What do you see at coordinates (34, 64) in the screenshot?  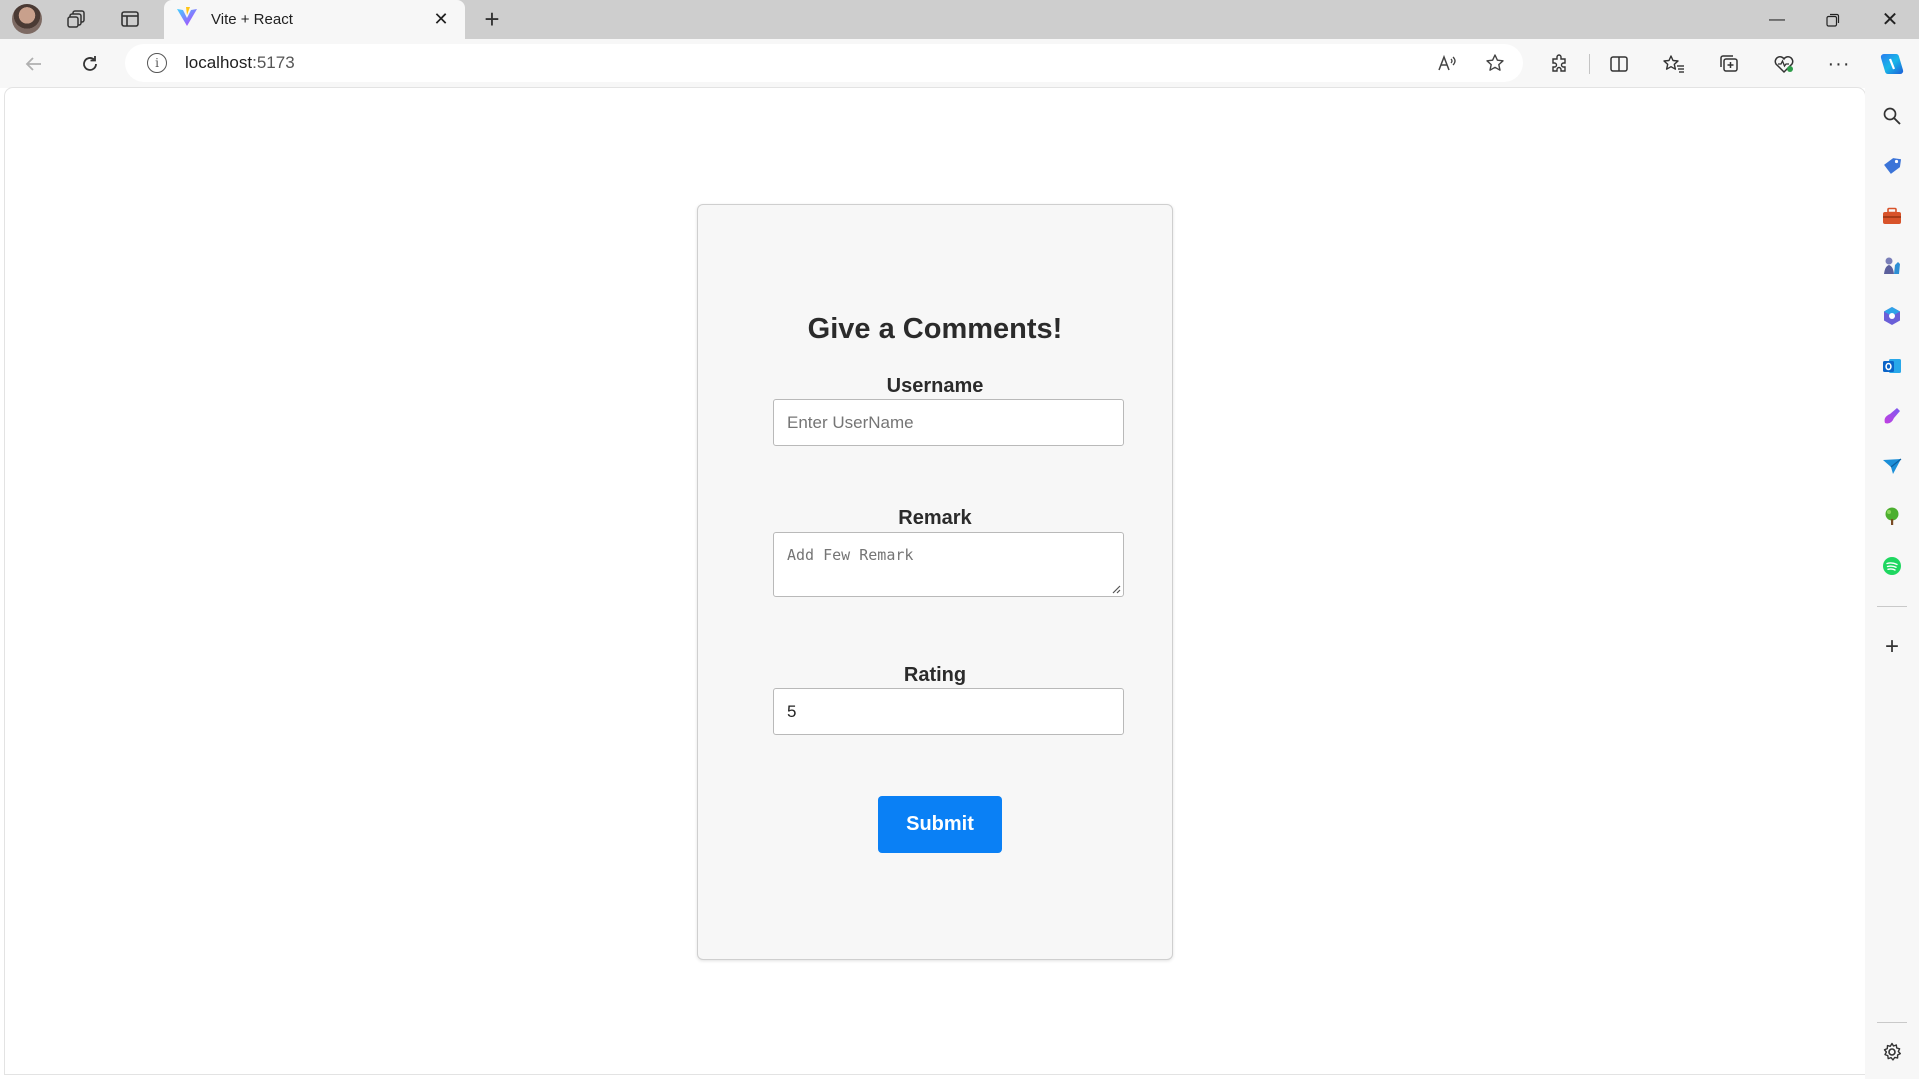 I see `back-icon` at bounding box center [34, 64].